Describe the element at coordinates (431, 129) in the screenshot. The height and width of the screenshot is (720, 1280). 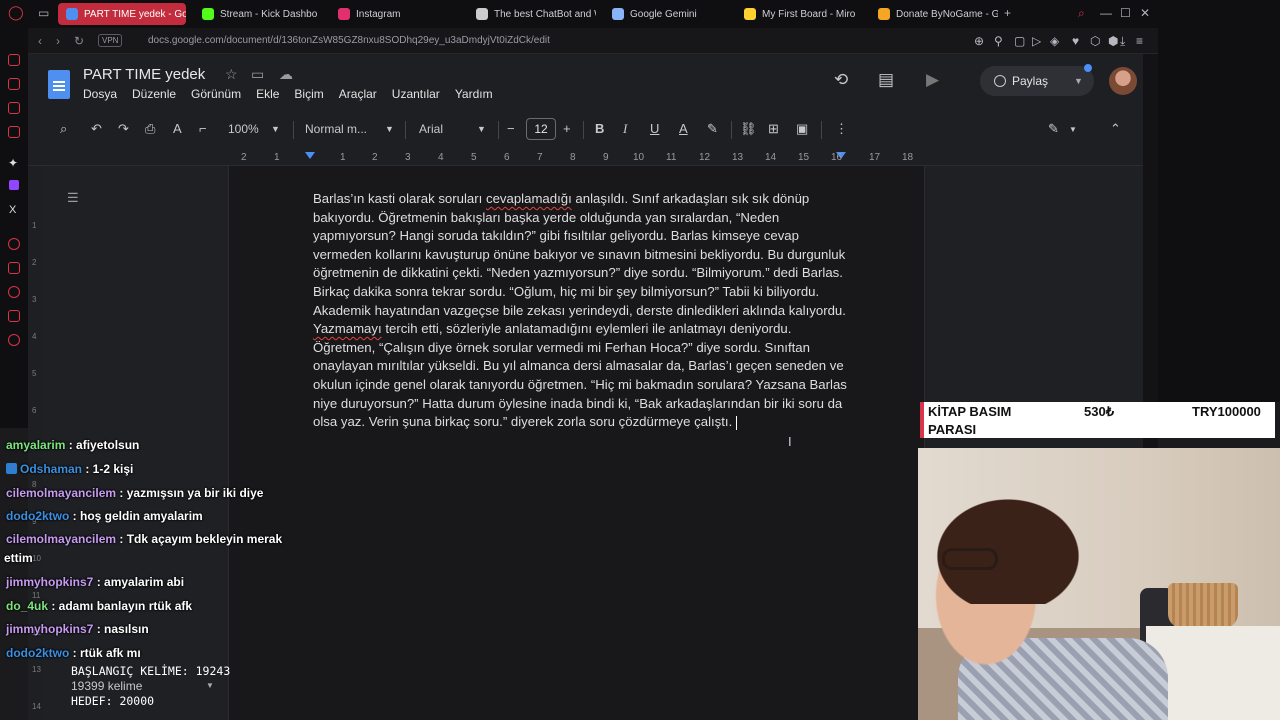
I see `font-select: Arial` at that location.